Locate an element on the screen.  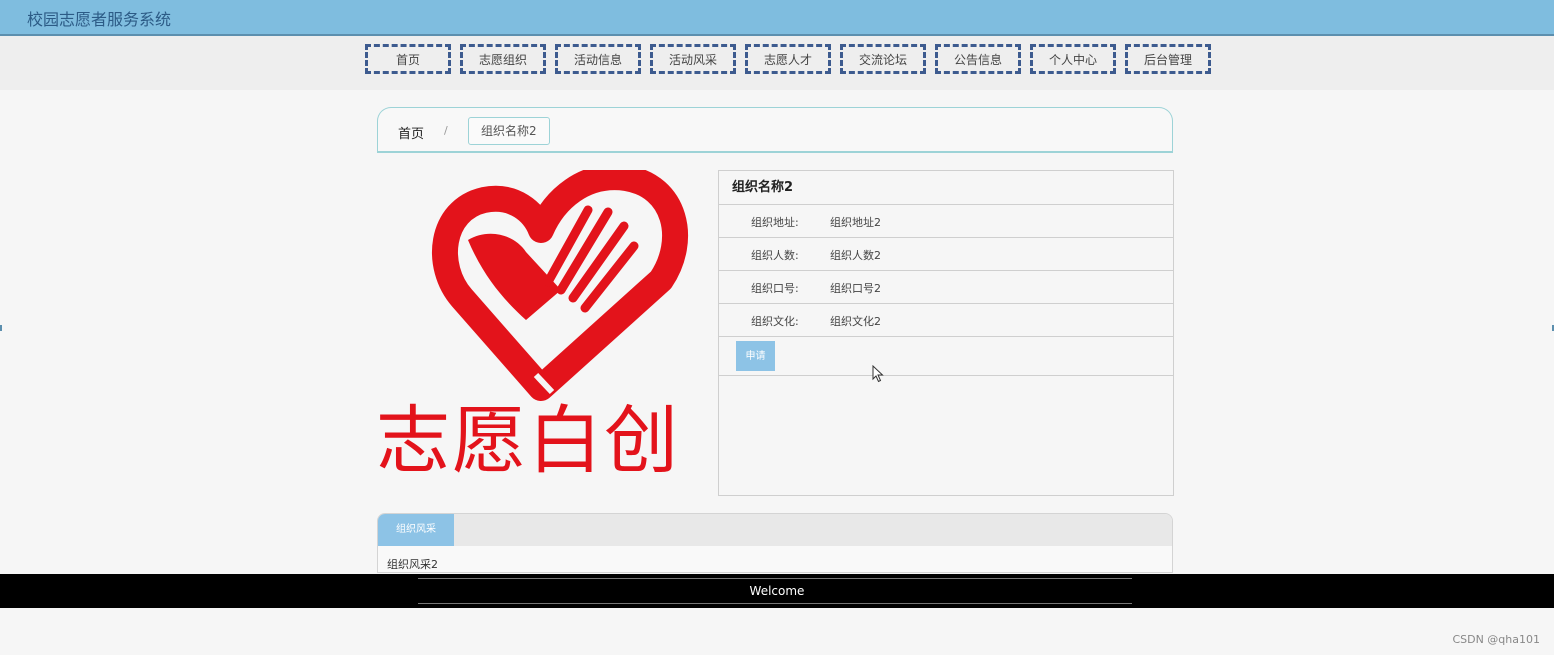
detail-label: 组织文化: is located at coordinates (775, 321).